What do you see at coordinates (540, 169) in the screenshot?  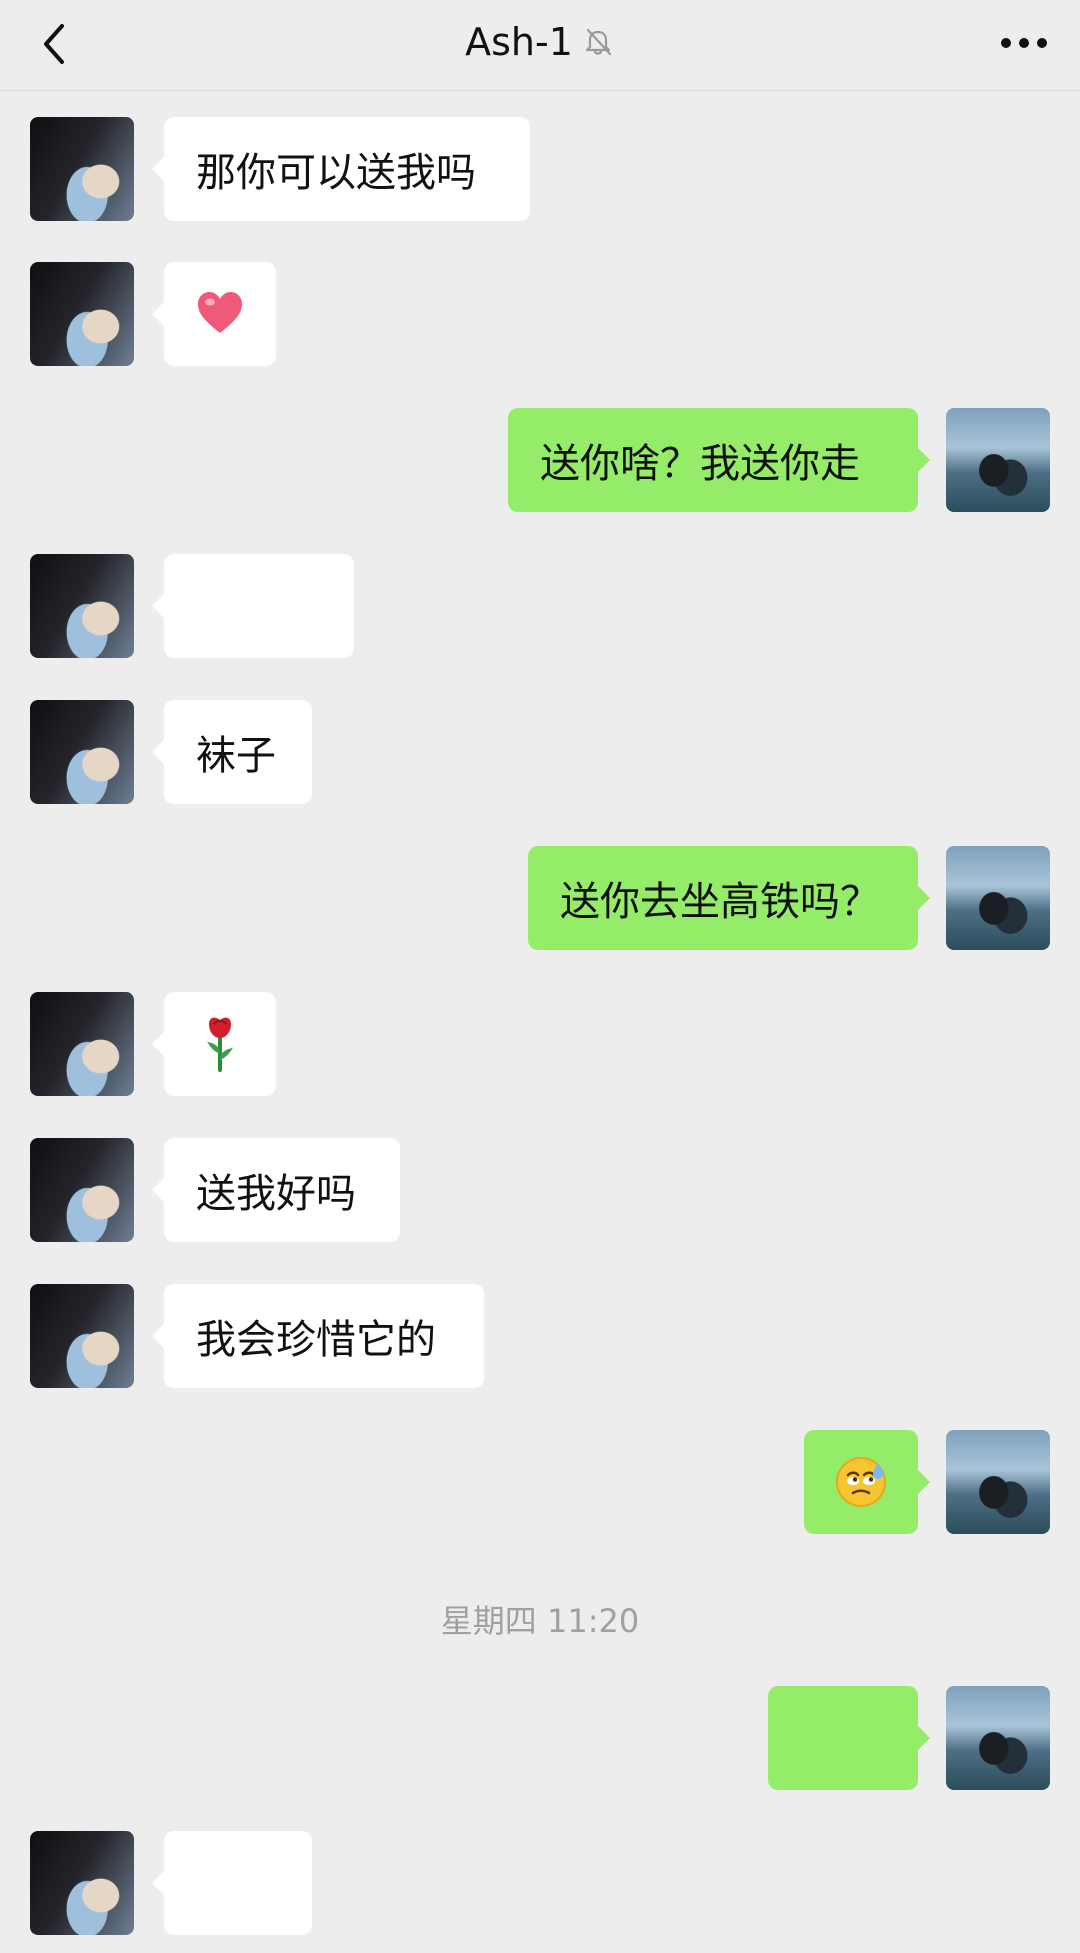 I see `message-row: 那你可以送我吗` at bounding box center [540, 169].